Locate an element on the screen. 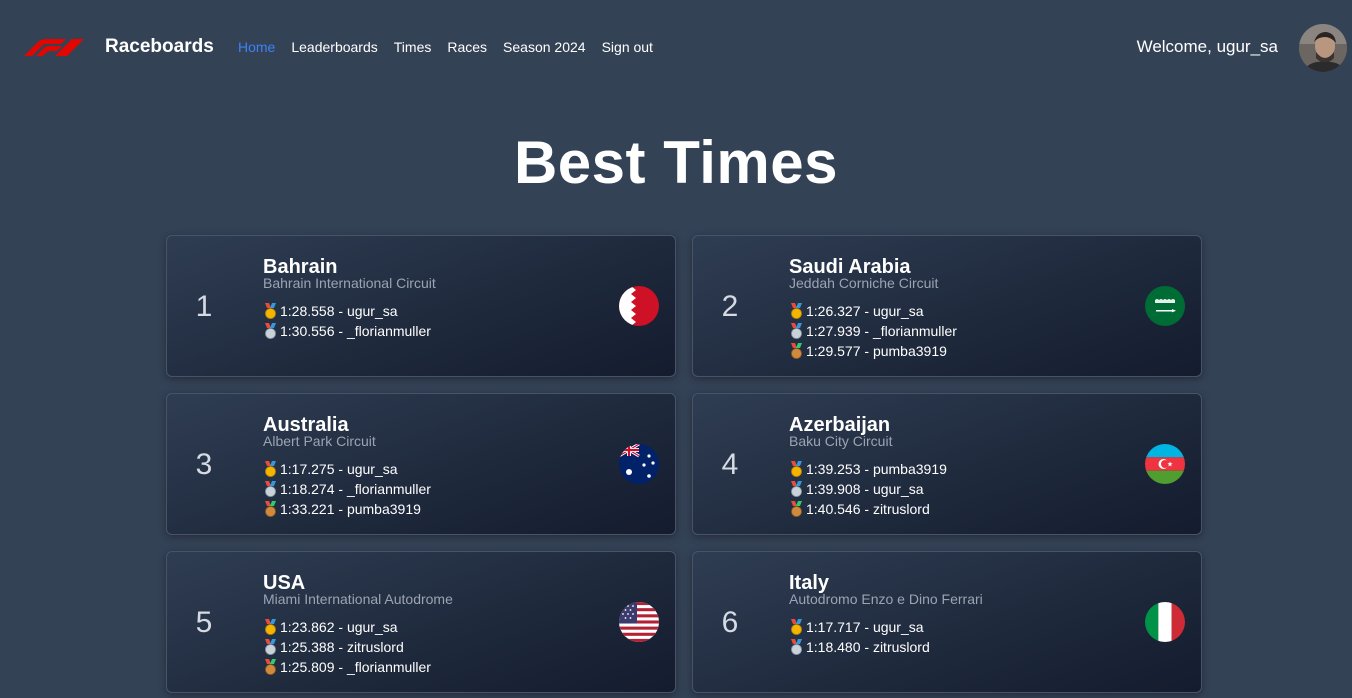 The image size is (1352, 698). time-entry: 1:27.939 - _florianmuller is located at coordinates (873, 331).